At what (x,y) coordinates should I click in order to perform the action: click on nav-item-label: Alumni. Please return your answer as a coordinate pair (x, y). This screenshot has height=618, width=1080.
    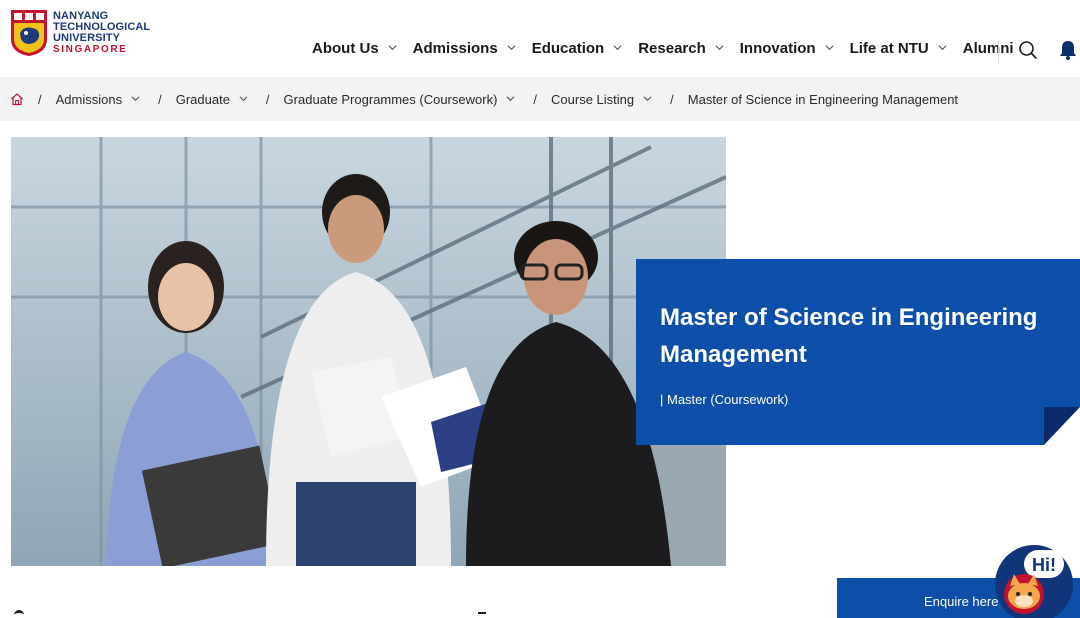
    Looking at the image, I should click on (988, 48).